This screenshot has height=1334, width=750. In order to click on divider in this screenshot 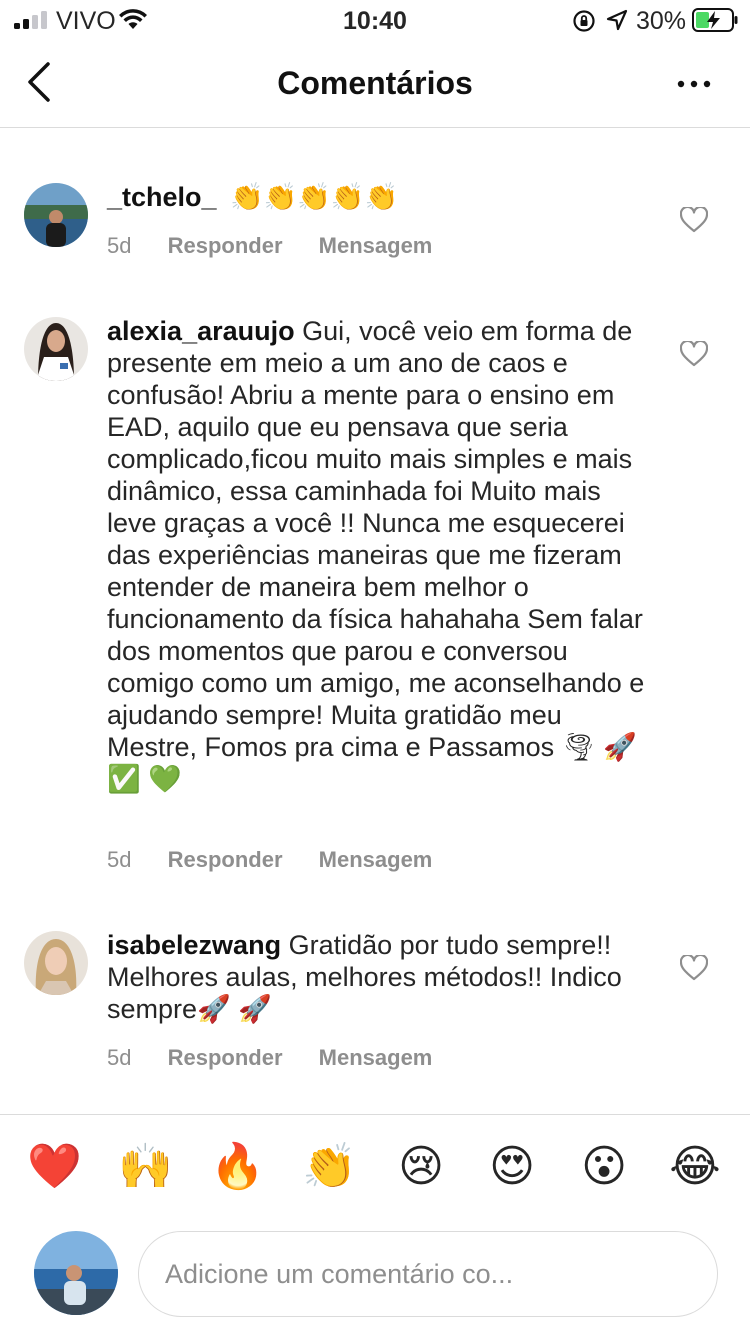, I will do `click(375, 1114)`.